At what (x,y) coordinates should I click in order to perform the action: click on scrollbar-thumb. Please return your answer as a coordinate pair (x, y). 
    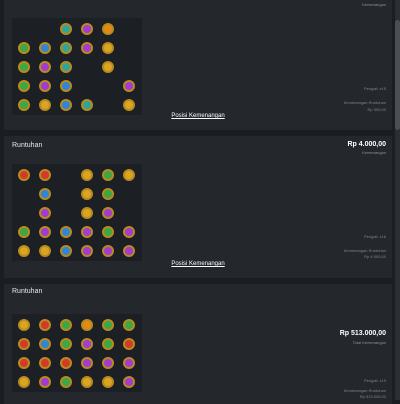
    Looking at the image, I should click on (397, 75).